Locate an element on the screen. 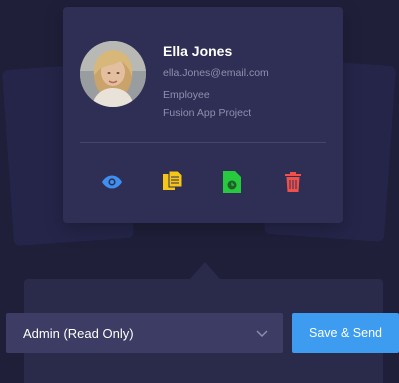 This screenshot has height=383, width=399. chevron-down-icon is located at coordinates (262, 333).